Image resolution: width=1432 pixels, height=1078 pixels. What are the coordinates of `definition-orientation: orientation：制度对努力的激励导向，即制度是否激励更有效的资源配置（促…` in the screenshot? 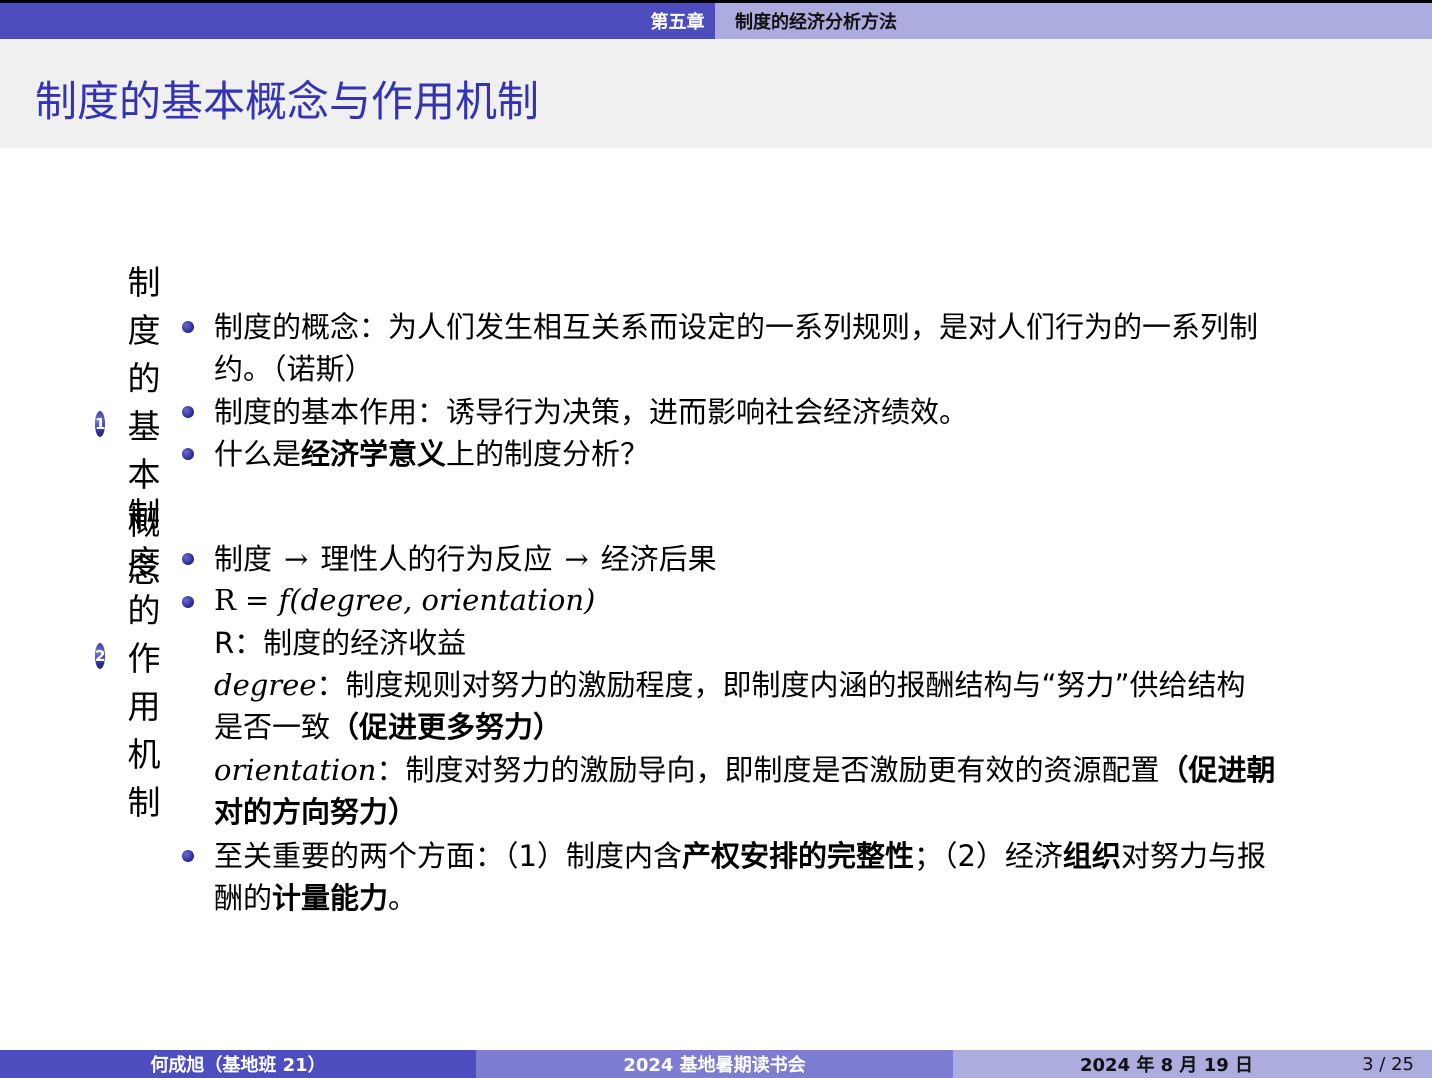 It's located at (744, 770).